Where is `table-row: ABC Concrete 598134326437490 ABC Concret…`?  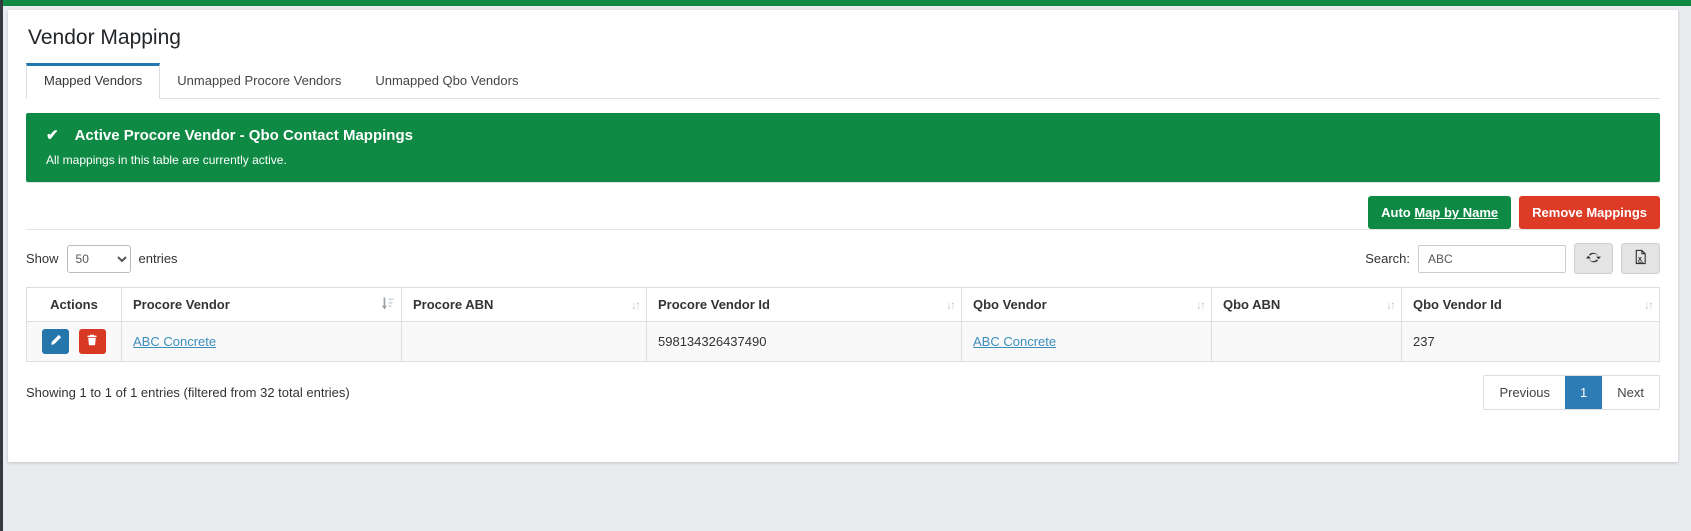 table-row: ABC Concrete 598134326437490 ABC Concret… is located at coordinates (843, 341).